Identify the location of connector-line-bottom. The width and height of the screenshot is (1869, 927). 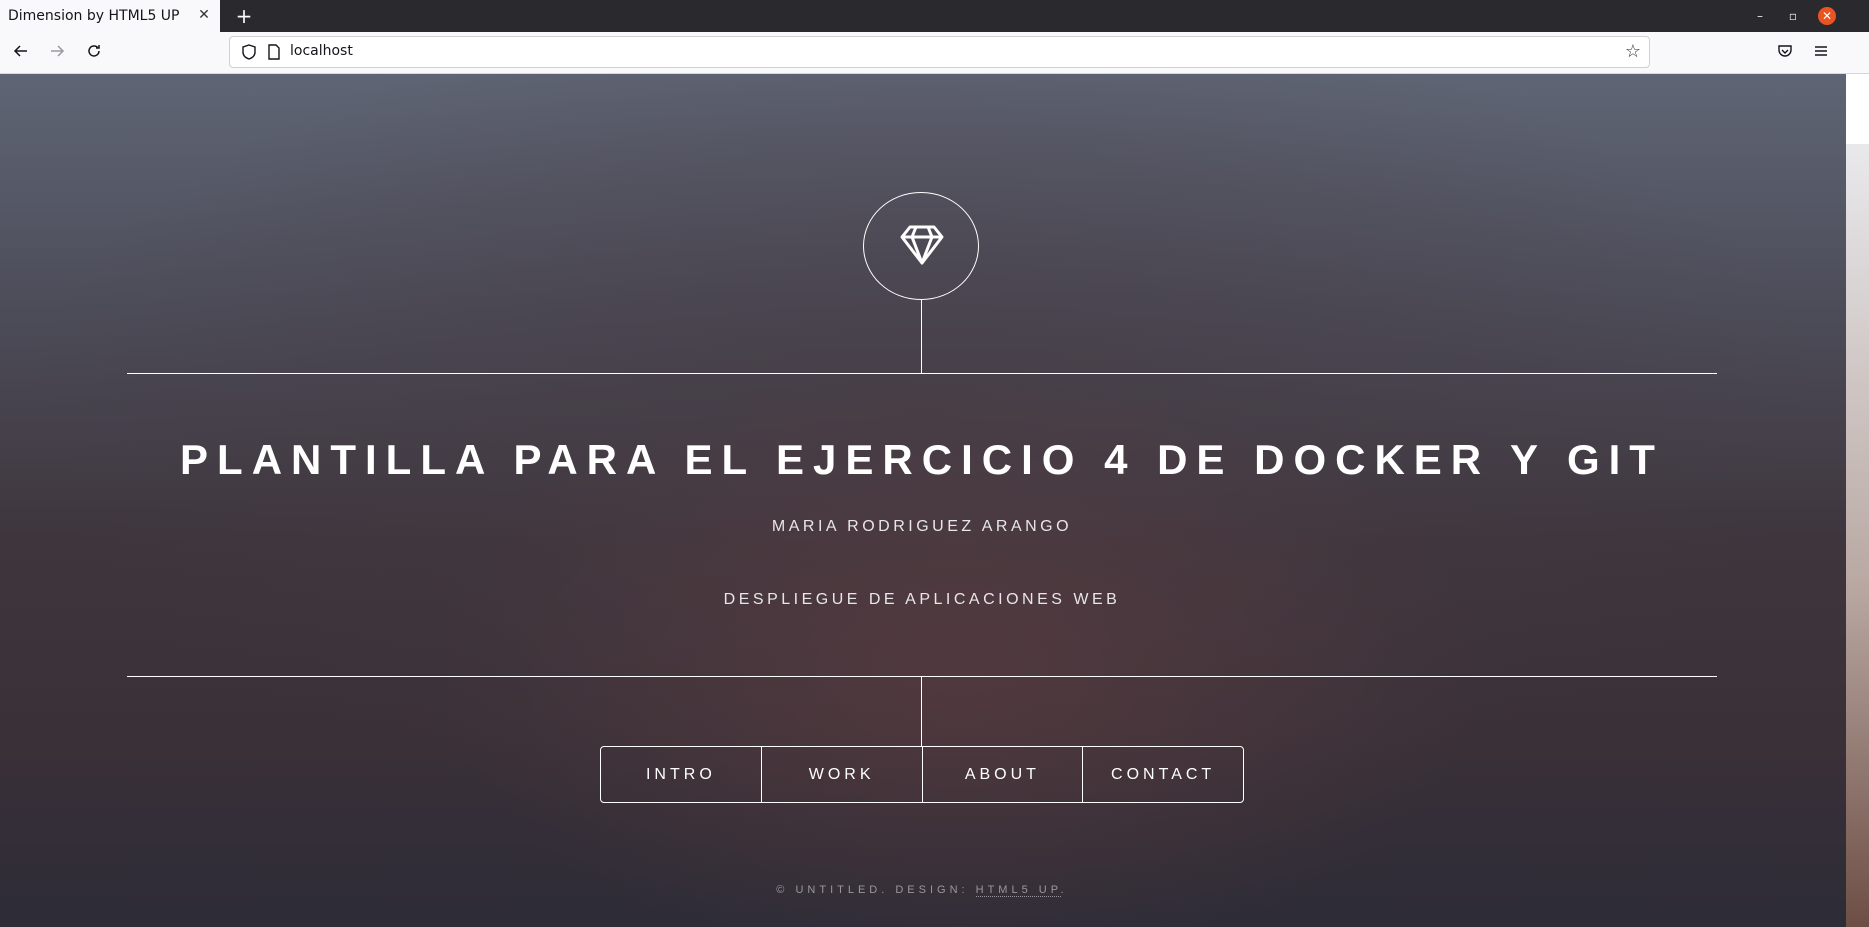
(921, 711).